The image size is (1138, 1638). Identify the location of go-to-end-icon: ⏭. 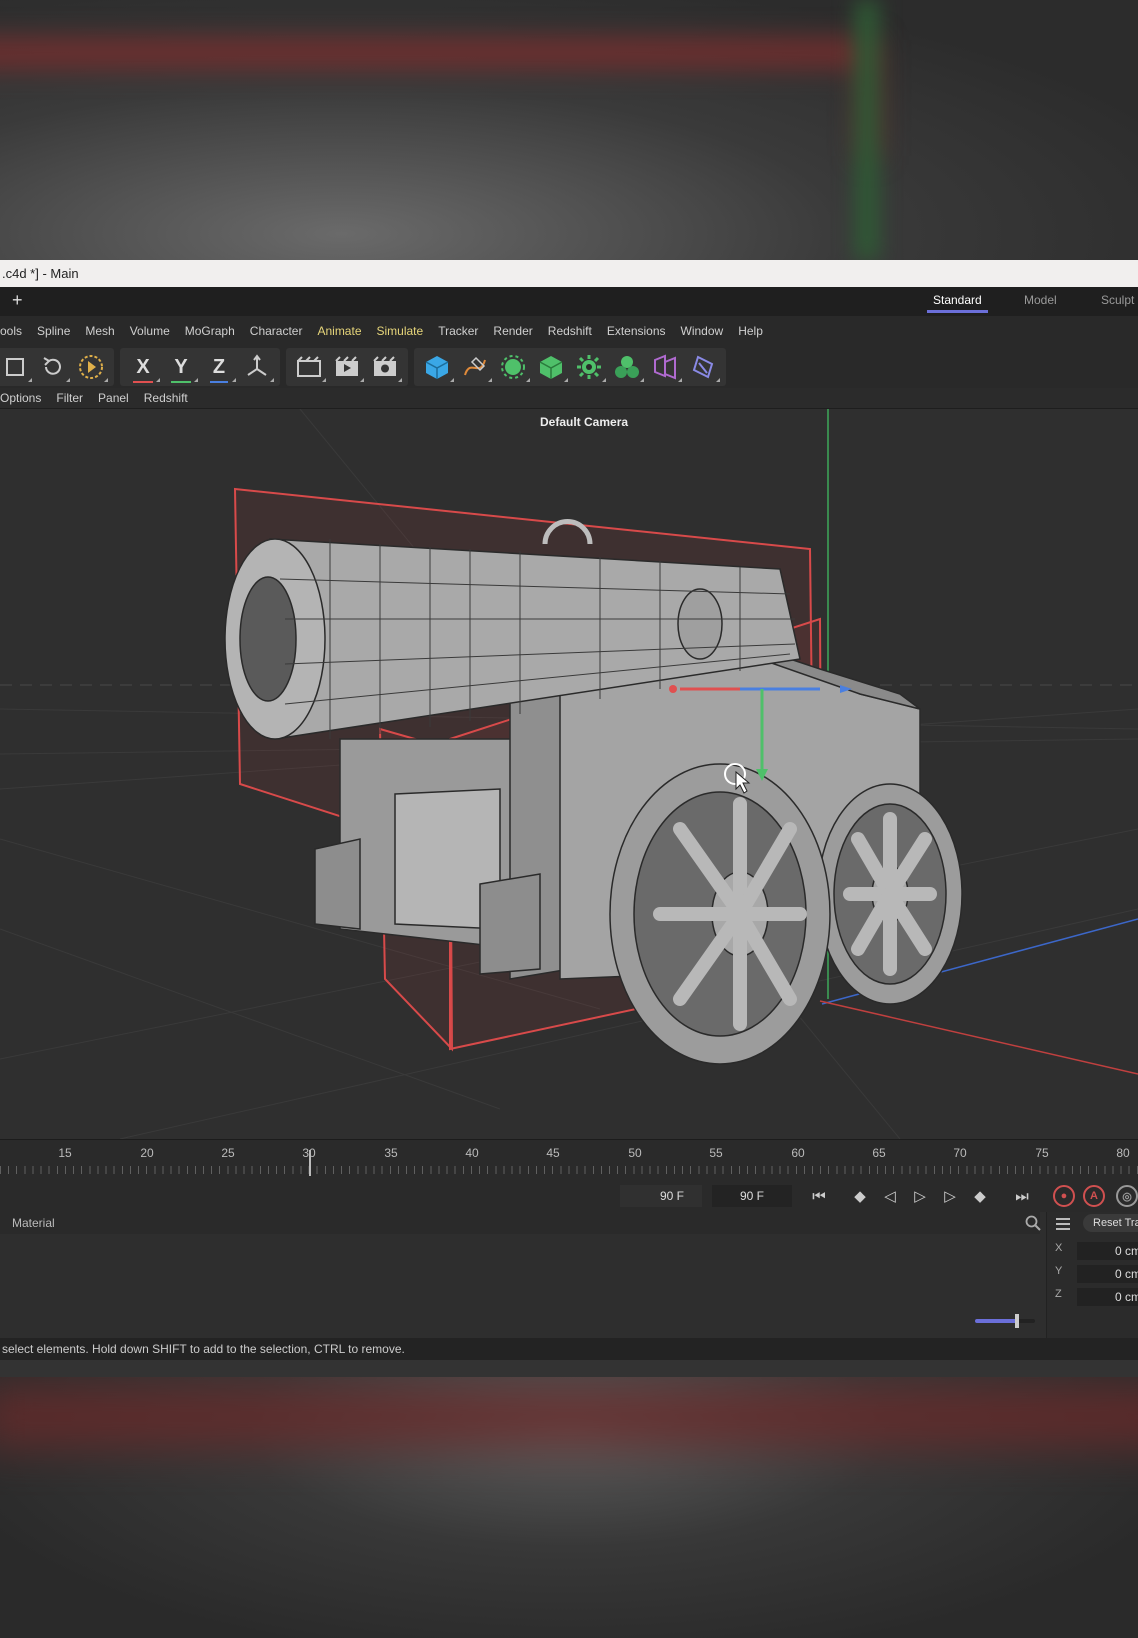
(1022, 1196).